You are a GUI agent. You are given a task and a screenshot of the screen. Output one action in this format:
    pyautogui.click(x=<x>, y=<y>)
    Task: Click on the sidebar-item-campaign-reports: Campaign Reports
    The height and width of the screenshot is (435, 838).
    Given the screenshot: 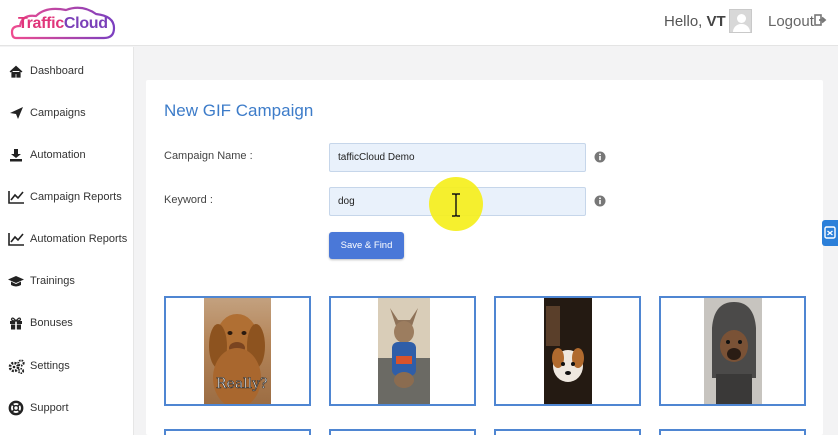 What is the action you would take?
    pyautogui.click(x=67, y=197)
    